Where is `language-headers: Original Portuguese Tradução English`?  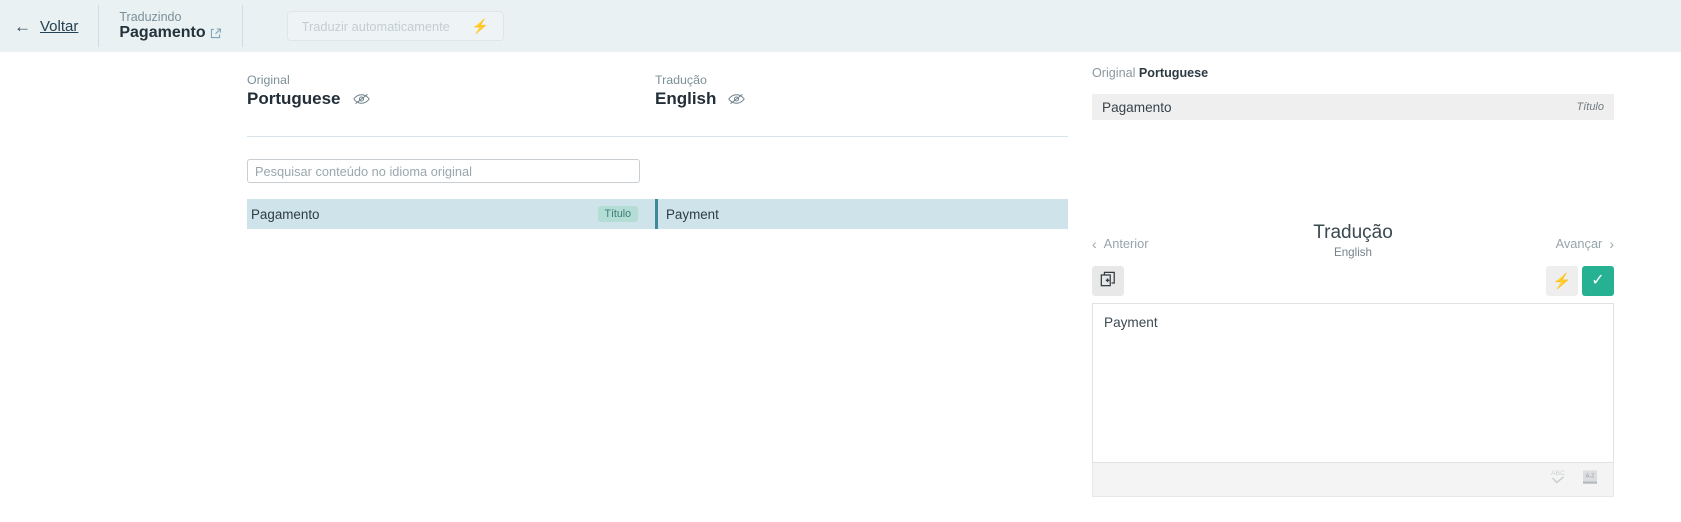 language-headers: Original Portuguese Tradução English is located at coordinates (657, 90).